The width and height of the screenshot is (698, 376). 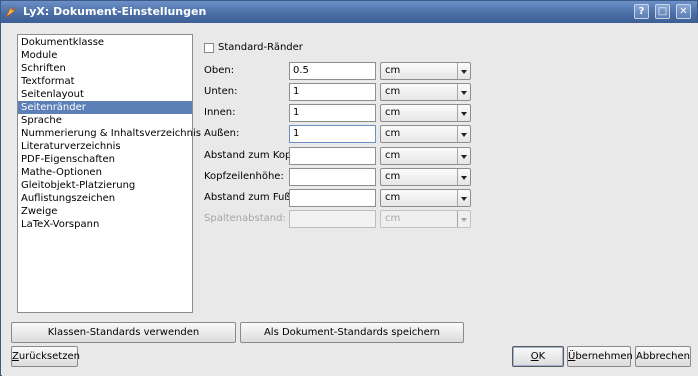 What do you see at coordinates (641, 11) in the screenshot?
I see `help-icon: ?` at bounding box center [641, 11].